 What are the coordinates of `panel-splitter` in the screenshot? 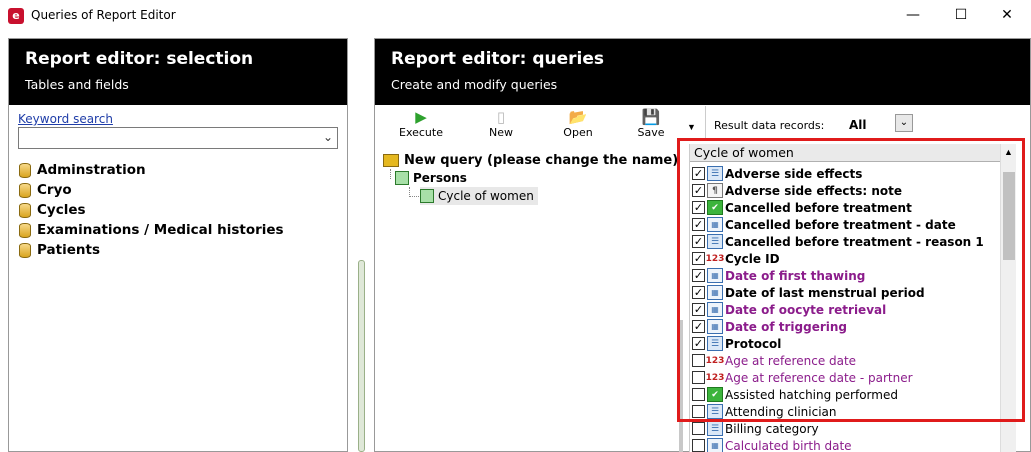 It's located at (361, 356).